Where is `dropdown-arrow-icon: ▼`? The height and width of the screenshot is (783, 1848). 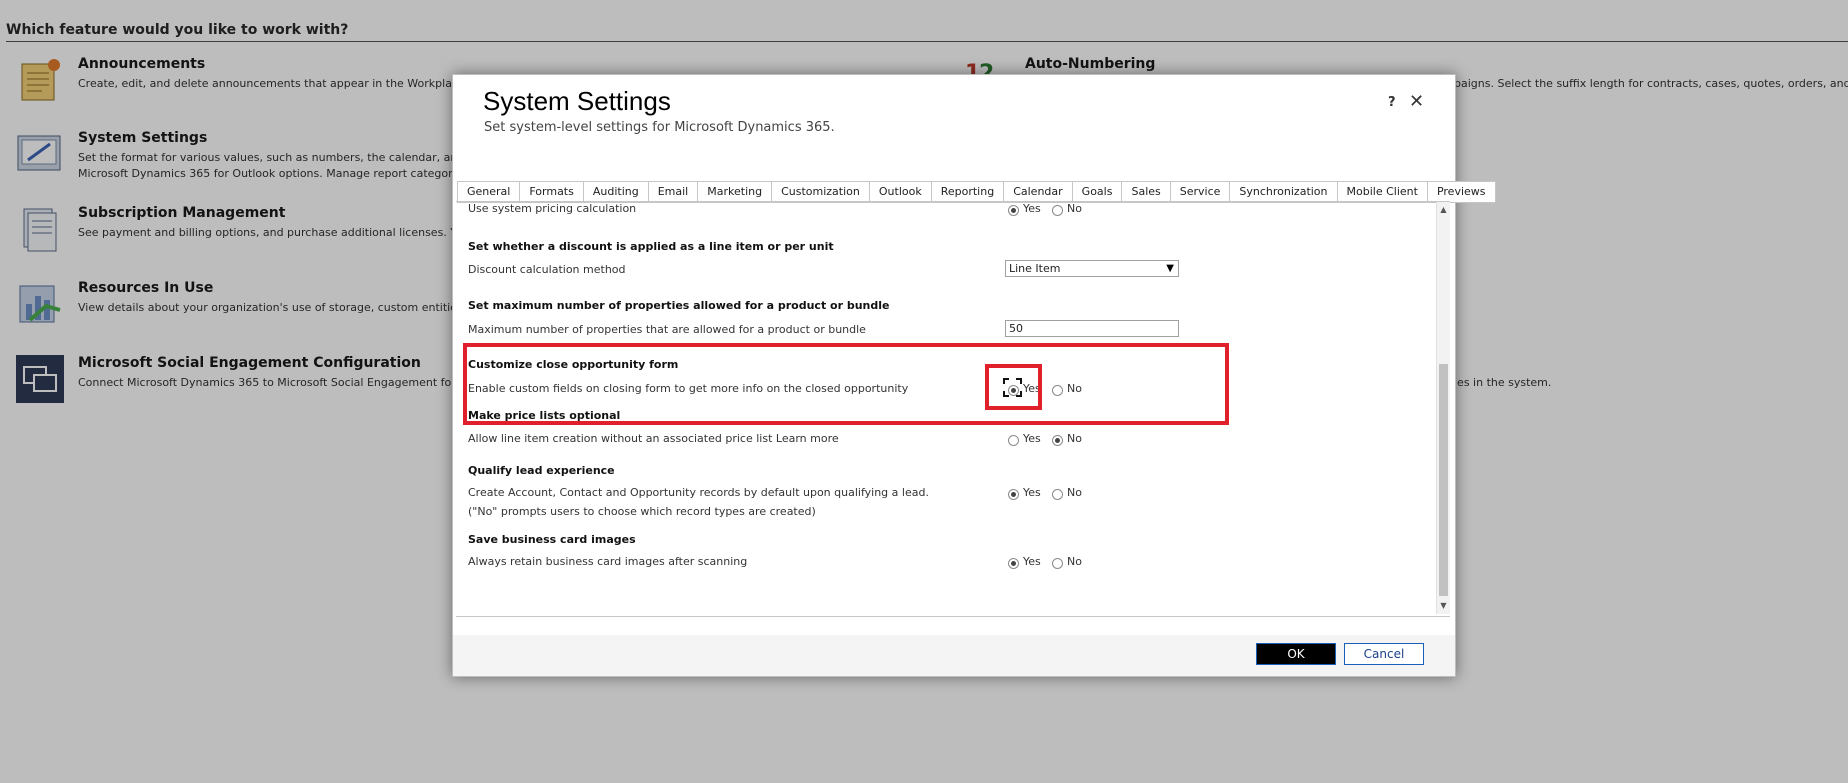
dropdown-arrow-icon: ▼ is located at coordinates (1170, 268).